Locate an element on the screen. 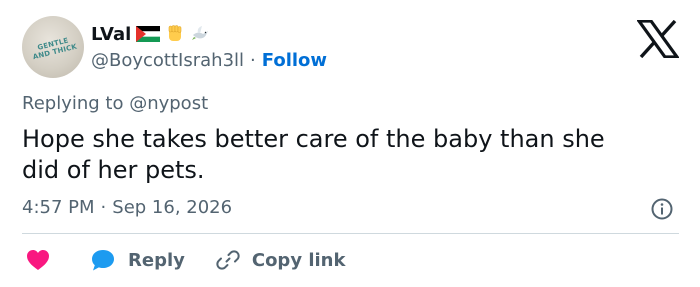 The height and width of the screenshot is (287, 700). tweet-time: 4:57 PM is located at coordinates (58, 207).